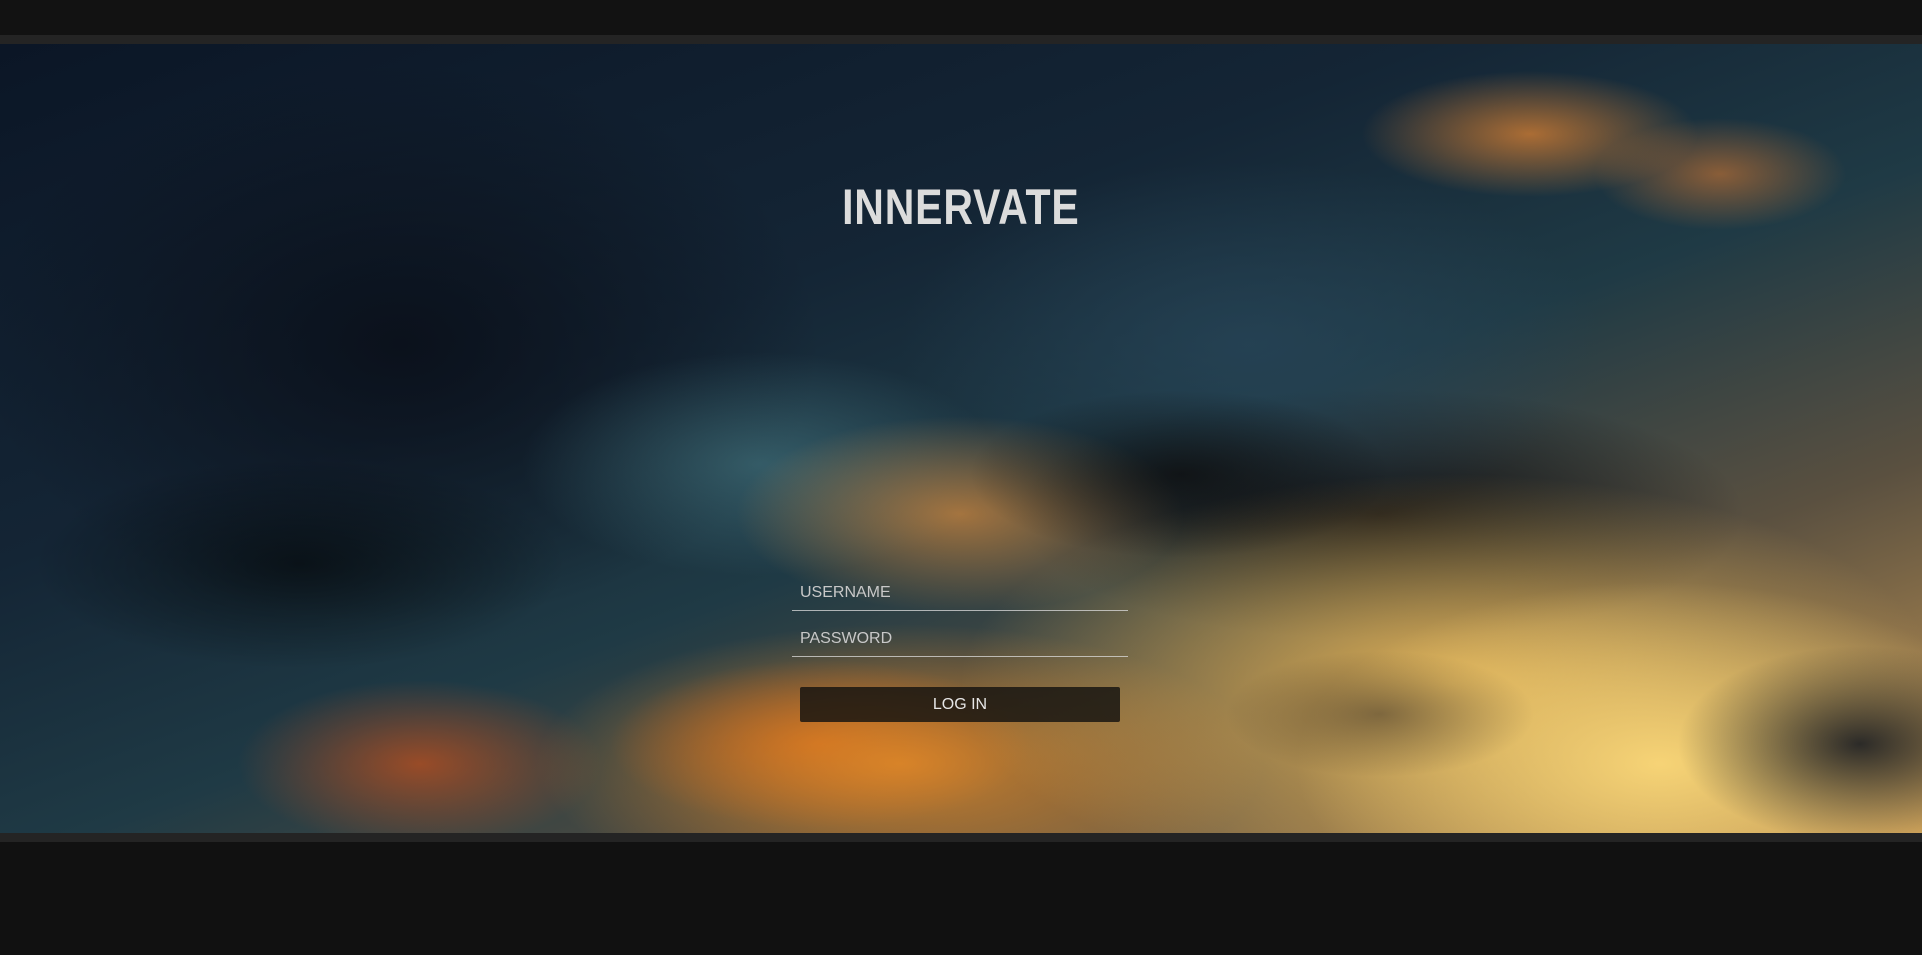 The image size is (1922, 955). I want to click on username-input, so click(960, 590).